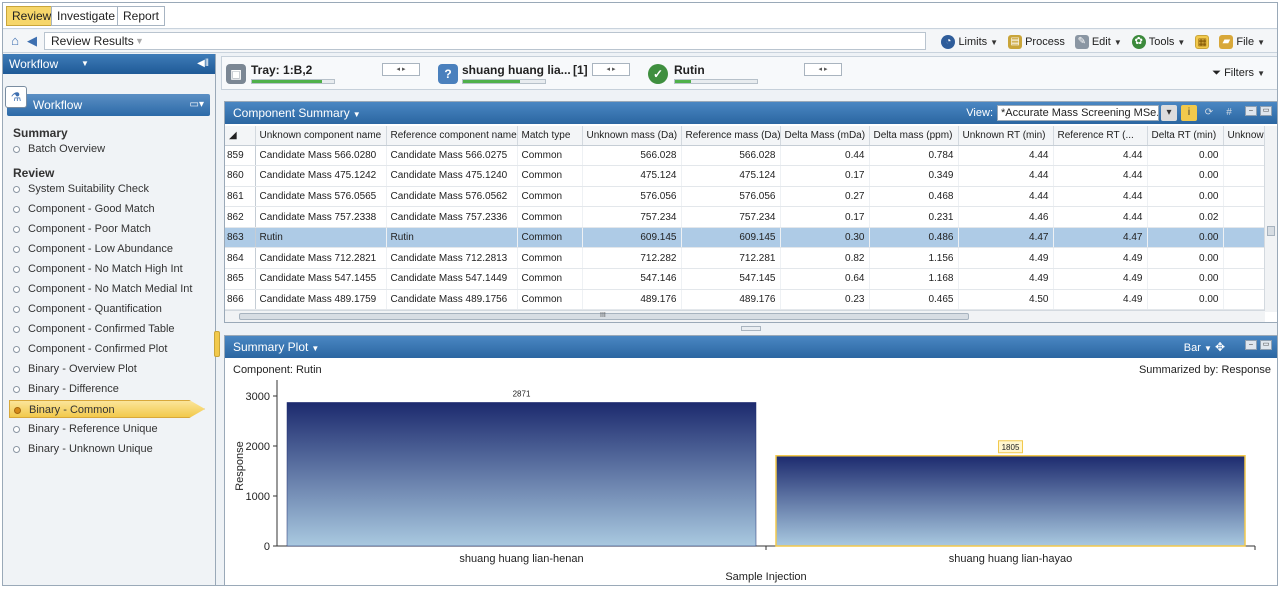 The height and width of the screenshot is (589, 1280). Describe the element at coordinates (969, 42) in the screenshot. I see `limits-button: ◔ Limits ▼` at that location.